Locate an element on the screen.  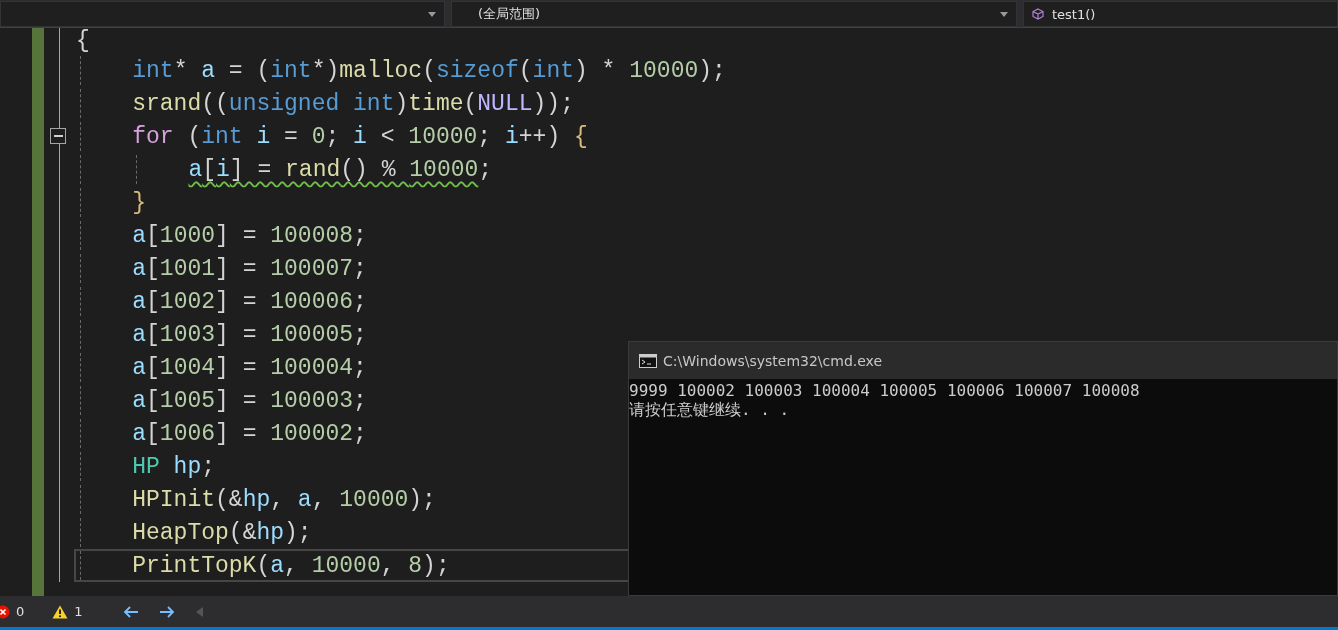
forward-arrow-icon is located at coordinates (166, 611).